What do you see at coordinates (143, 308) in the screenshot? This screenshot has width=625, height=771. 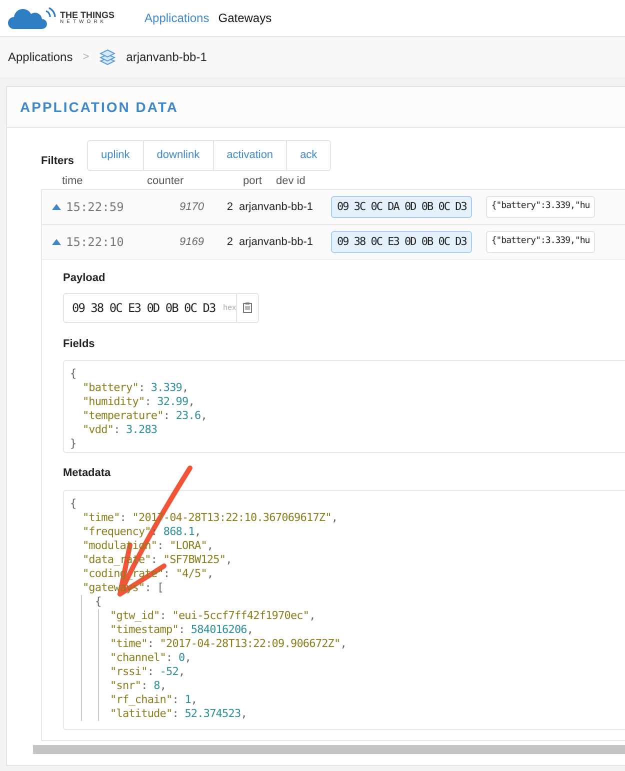 I see `payload-hex-value: 09 38 0C E3 0D 0B 0C D3` at bounding box center [143, 308].